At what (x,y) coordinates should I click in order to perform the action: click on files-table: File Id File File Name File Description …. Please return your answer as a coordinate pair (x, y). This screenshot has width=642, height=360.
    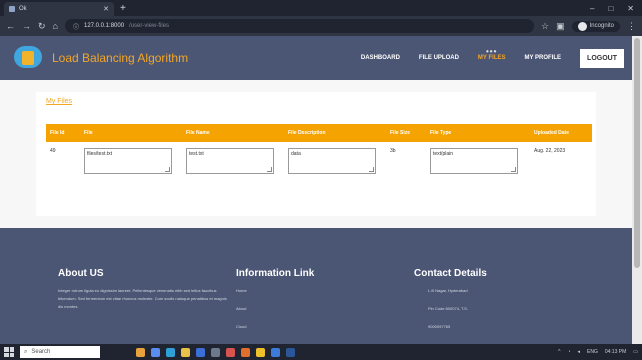
    Looking at the image, I should click on (319, 154).